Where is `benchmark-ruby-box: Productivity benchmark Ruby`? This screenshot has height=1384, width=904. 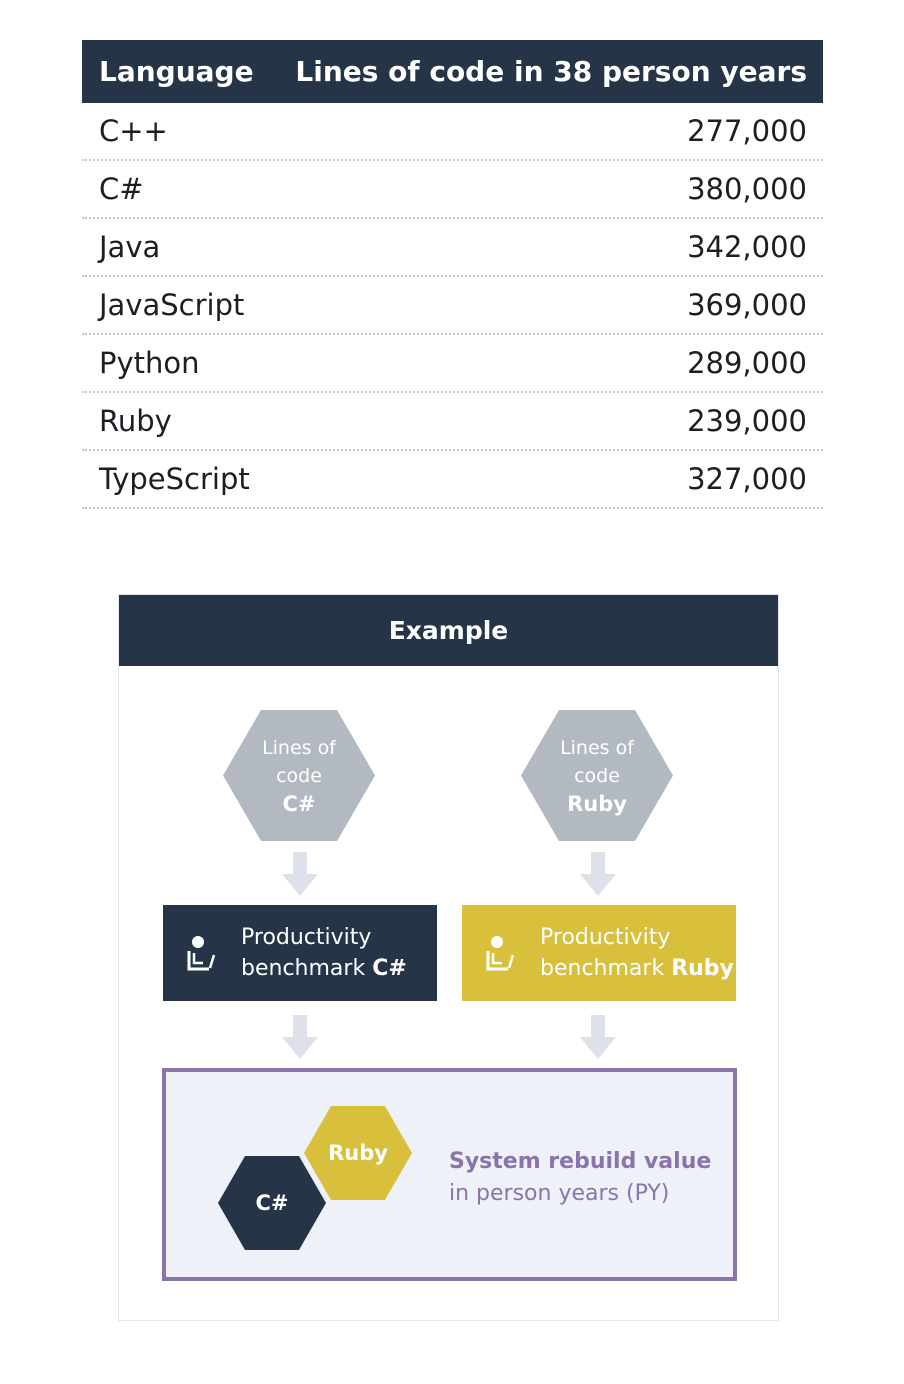 benchmark-ruby-box: Productivity benchmark Ruby is located at coordinates (599, 953).